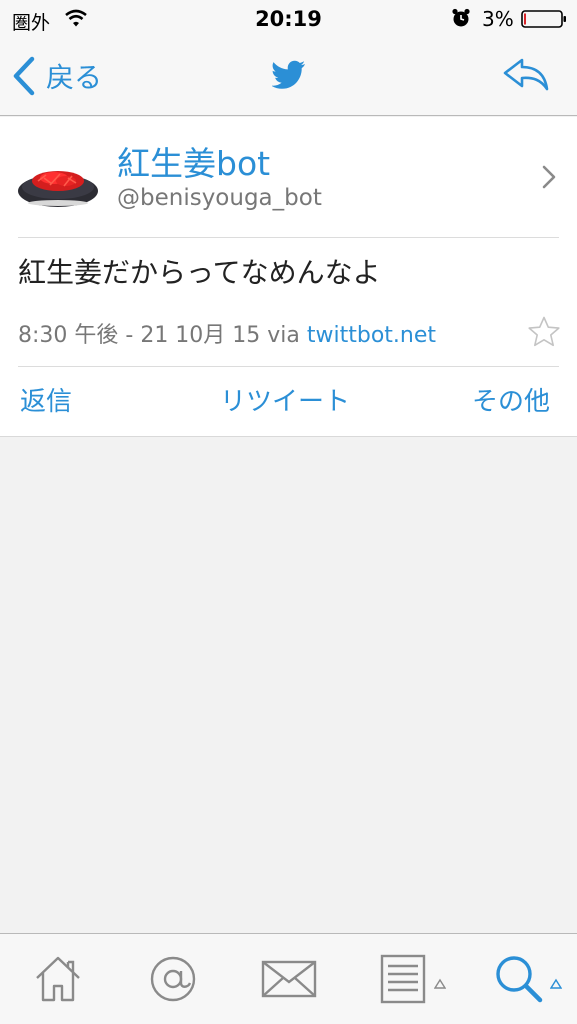  What do you see at coordinates (371, 335) in the screenshot?
I see `via-link: twittbot.net` at bounding box center [371, 335].